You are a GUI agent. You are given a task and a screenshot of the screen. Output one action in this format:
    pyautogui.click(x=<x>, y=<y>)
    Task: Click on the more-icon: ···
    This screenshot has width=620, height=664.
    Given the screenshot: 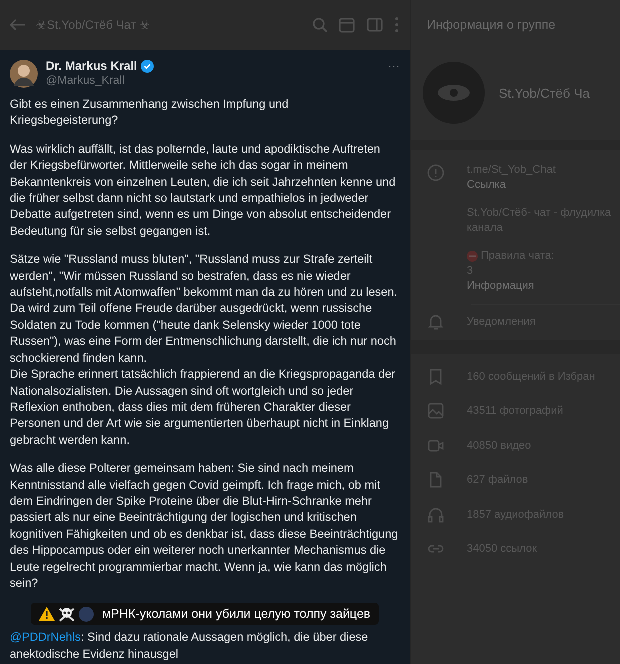 What is the action you would take?
    pyautogui.click(x=394, y=66)
    